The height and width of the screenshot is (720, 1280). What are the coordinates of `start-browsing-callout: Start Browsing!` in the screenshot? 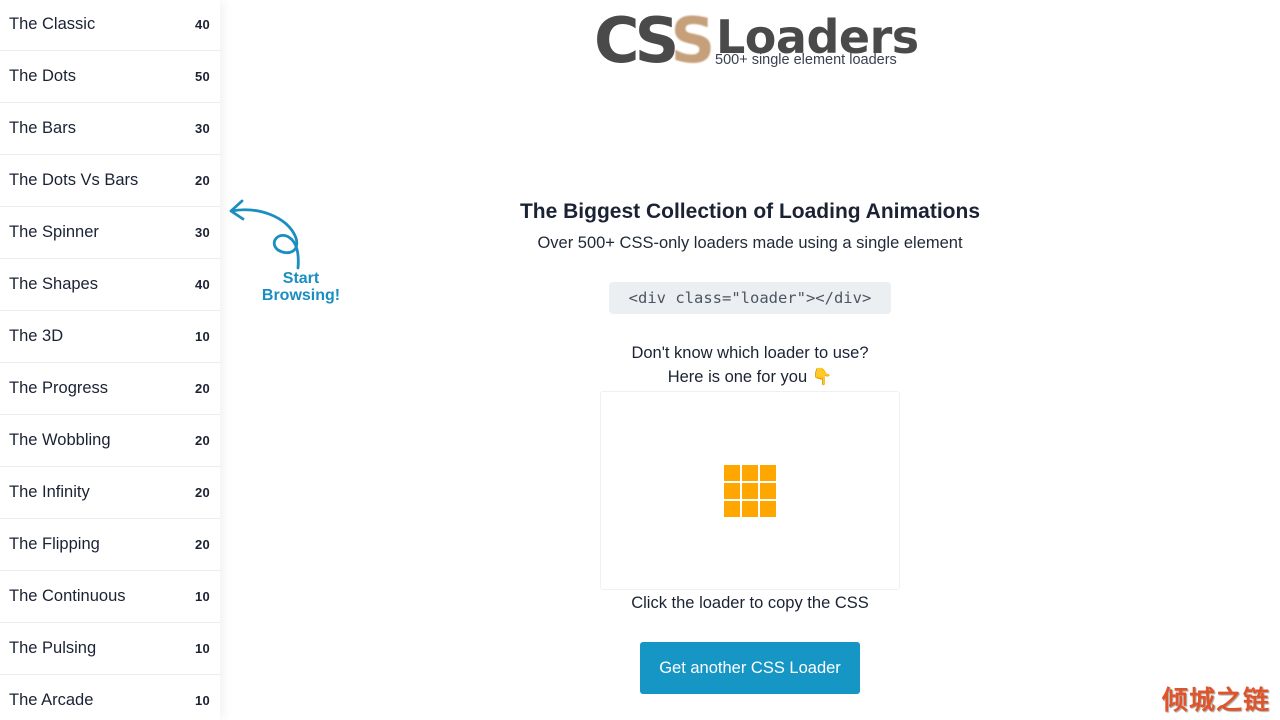 It's located at (291, 253).